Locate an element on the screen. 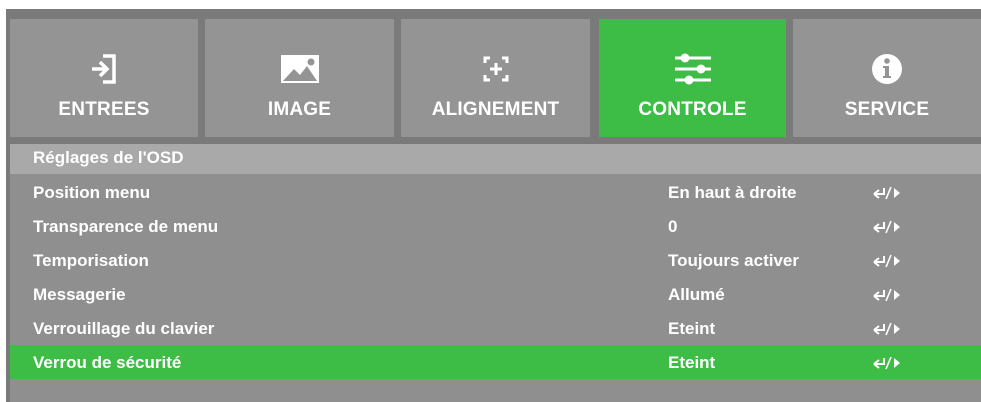 This screenshot has height=402, width=981. row-value: Allumé is located at coordinates (696, 294).